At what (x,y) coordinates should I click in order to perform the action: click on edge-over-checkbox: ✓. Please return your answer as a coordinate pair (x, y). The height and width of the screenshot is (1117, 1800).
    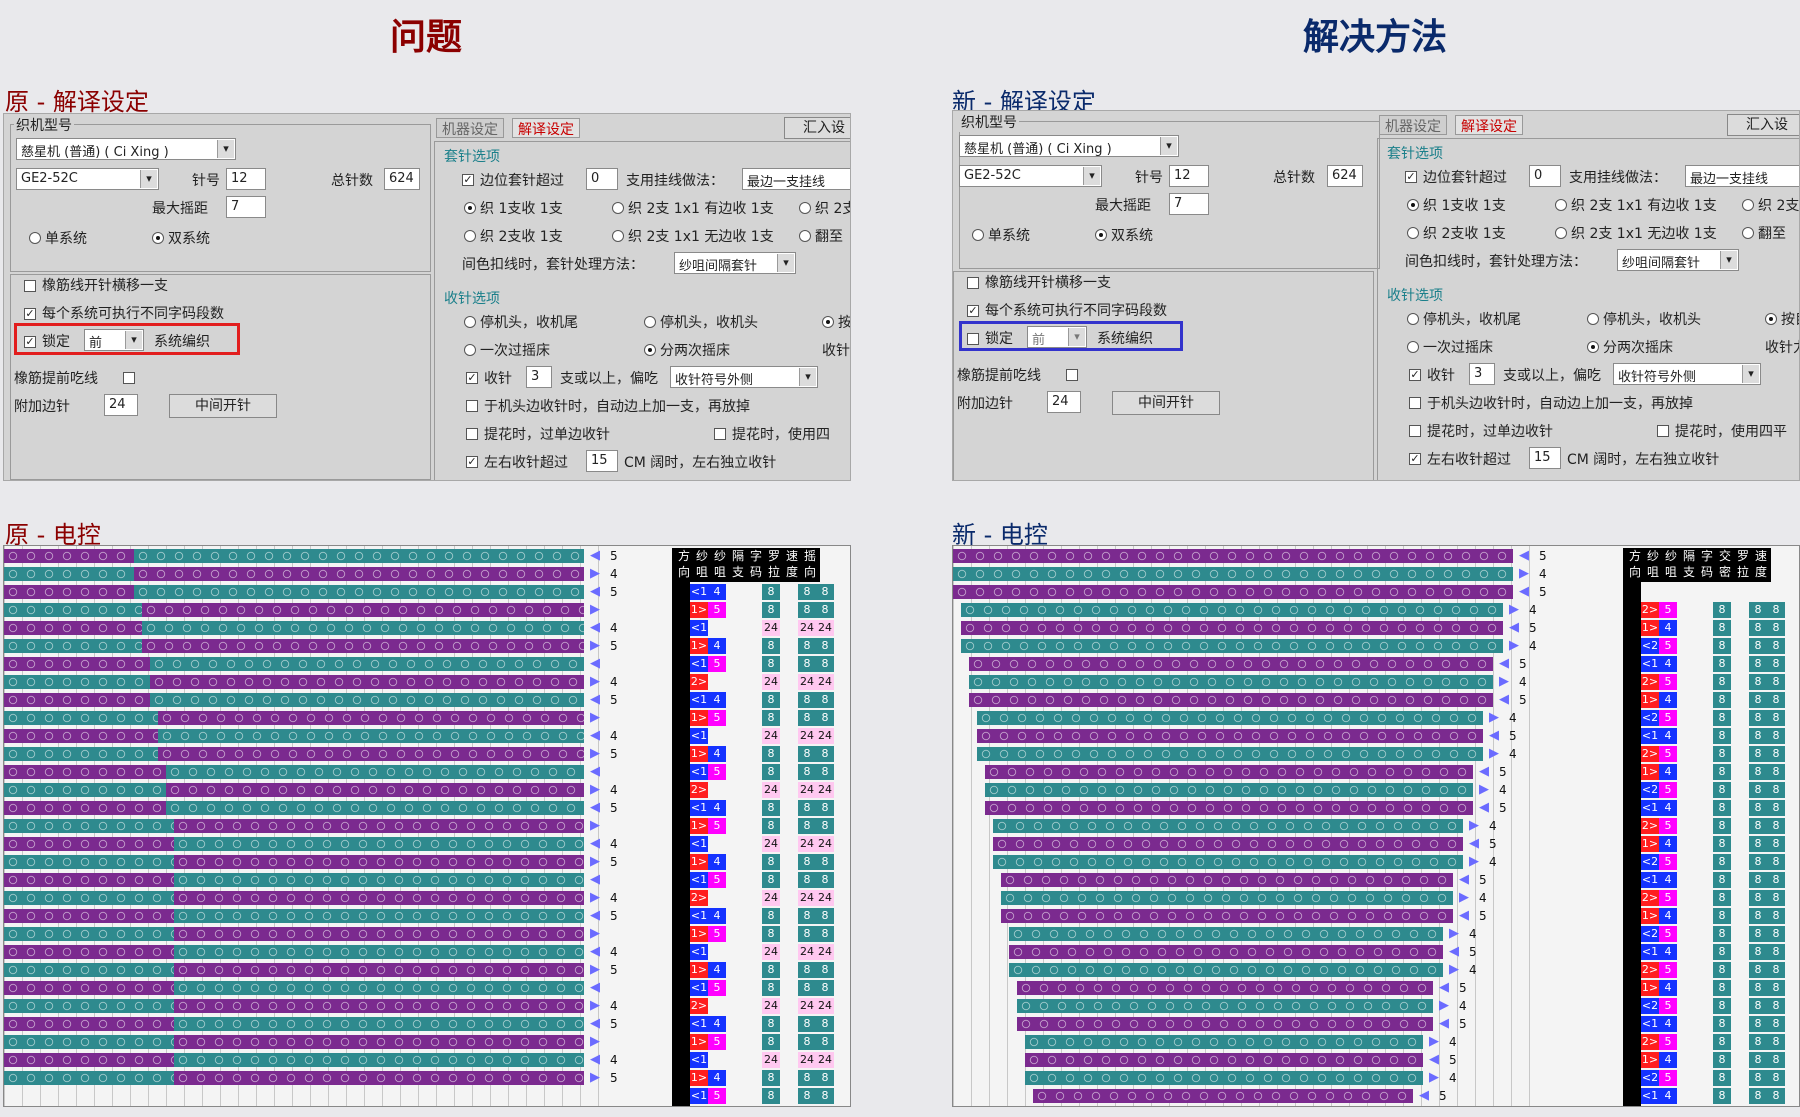
    Looking at the image, I should click on (468, 180).